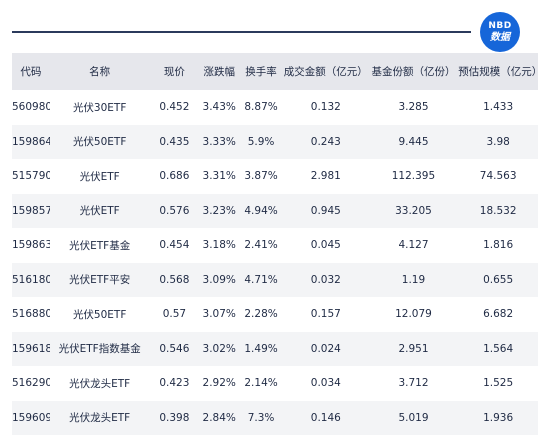 This screenshot has width=550, height=435. What do you see at coordinates (414, 107) in the screenshot?
I see `cell-fund-shares: 3.285` at bounding box center [414, 107].